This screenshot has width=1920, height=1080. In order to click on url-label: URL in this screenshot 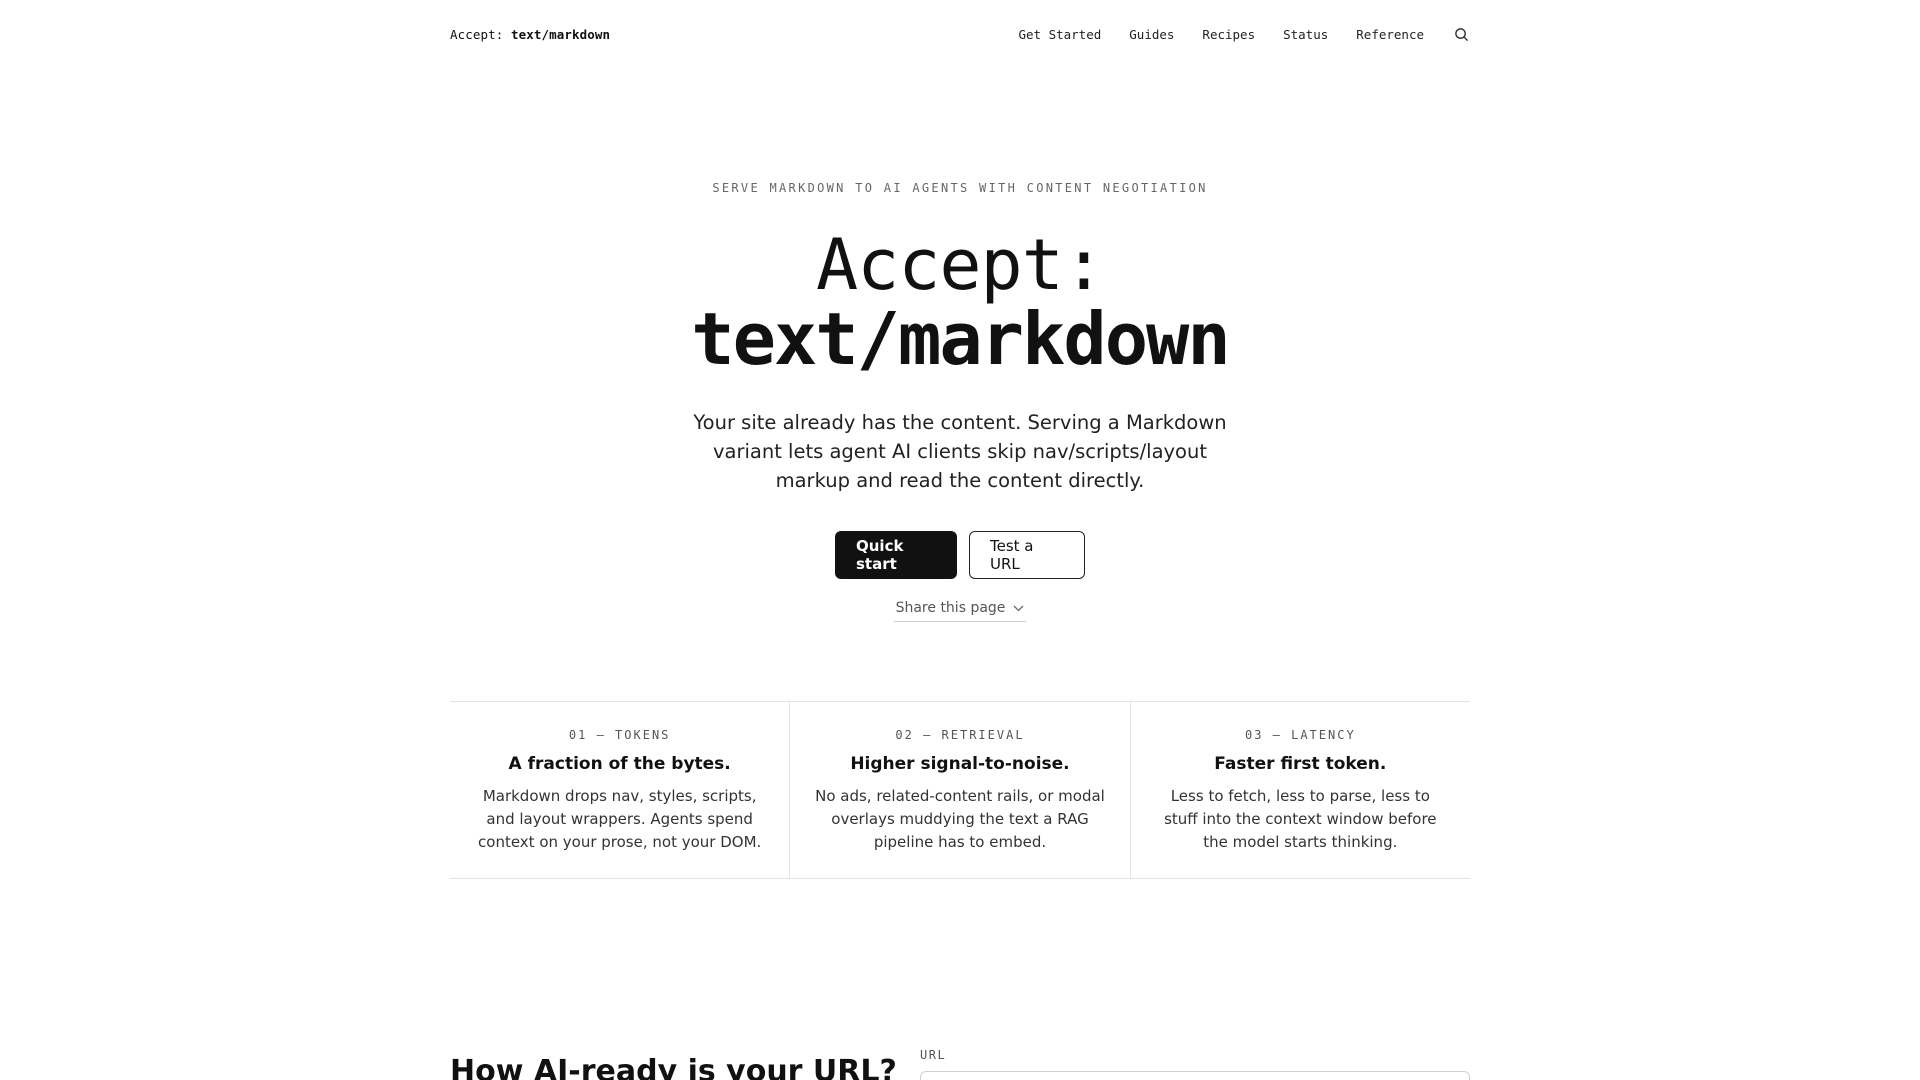, I will do `click(933, 1055)`.